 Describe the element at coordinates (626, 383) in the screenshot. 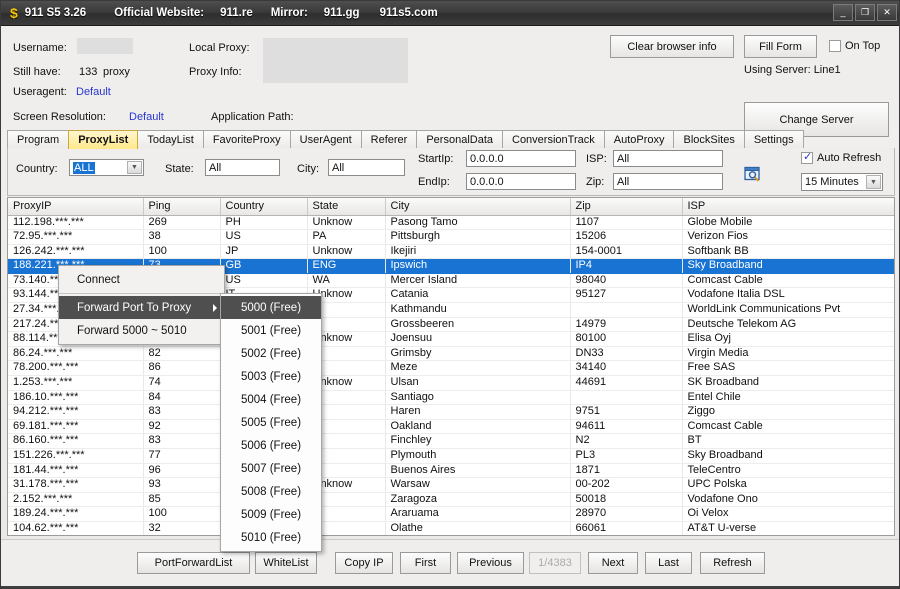

I see `cell-zip: 44691` at that location.